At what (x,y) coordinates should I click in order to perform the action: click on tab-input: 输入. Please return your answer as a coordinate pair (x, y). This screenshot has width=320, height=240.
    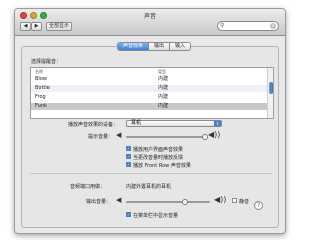
    Looking at the image, I should click on (180, 46).